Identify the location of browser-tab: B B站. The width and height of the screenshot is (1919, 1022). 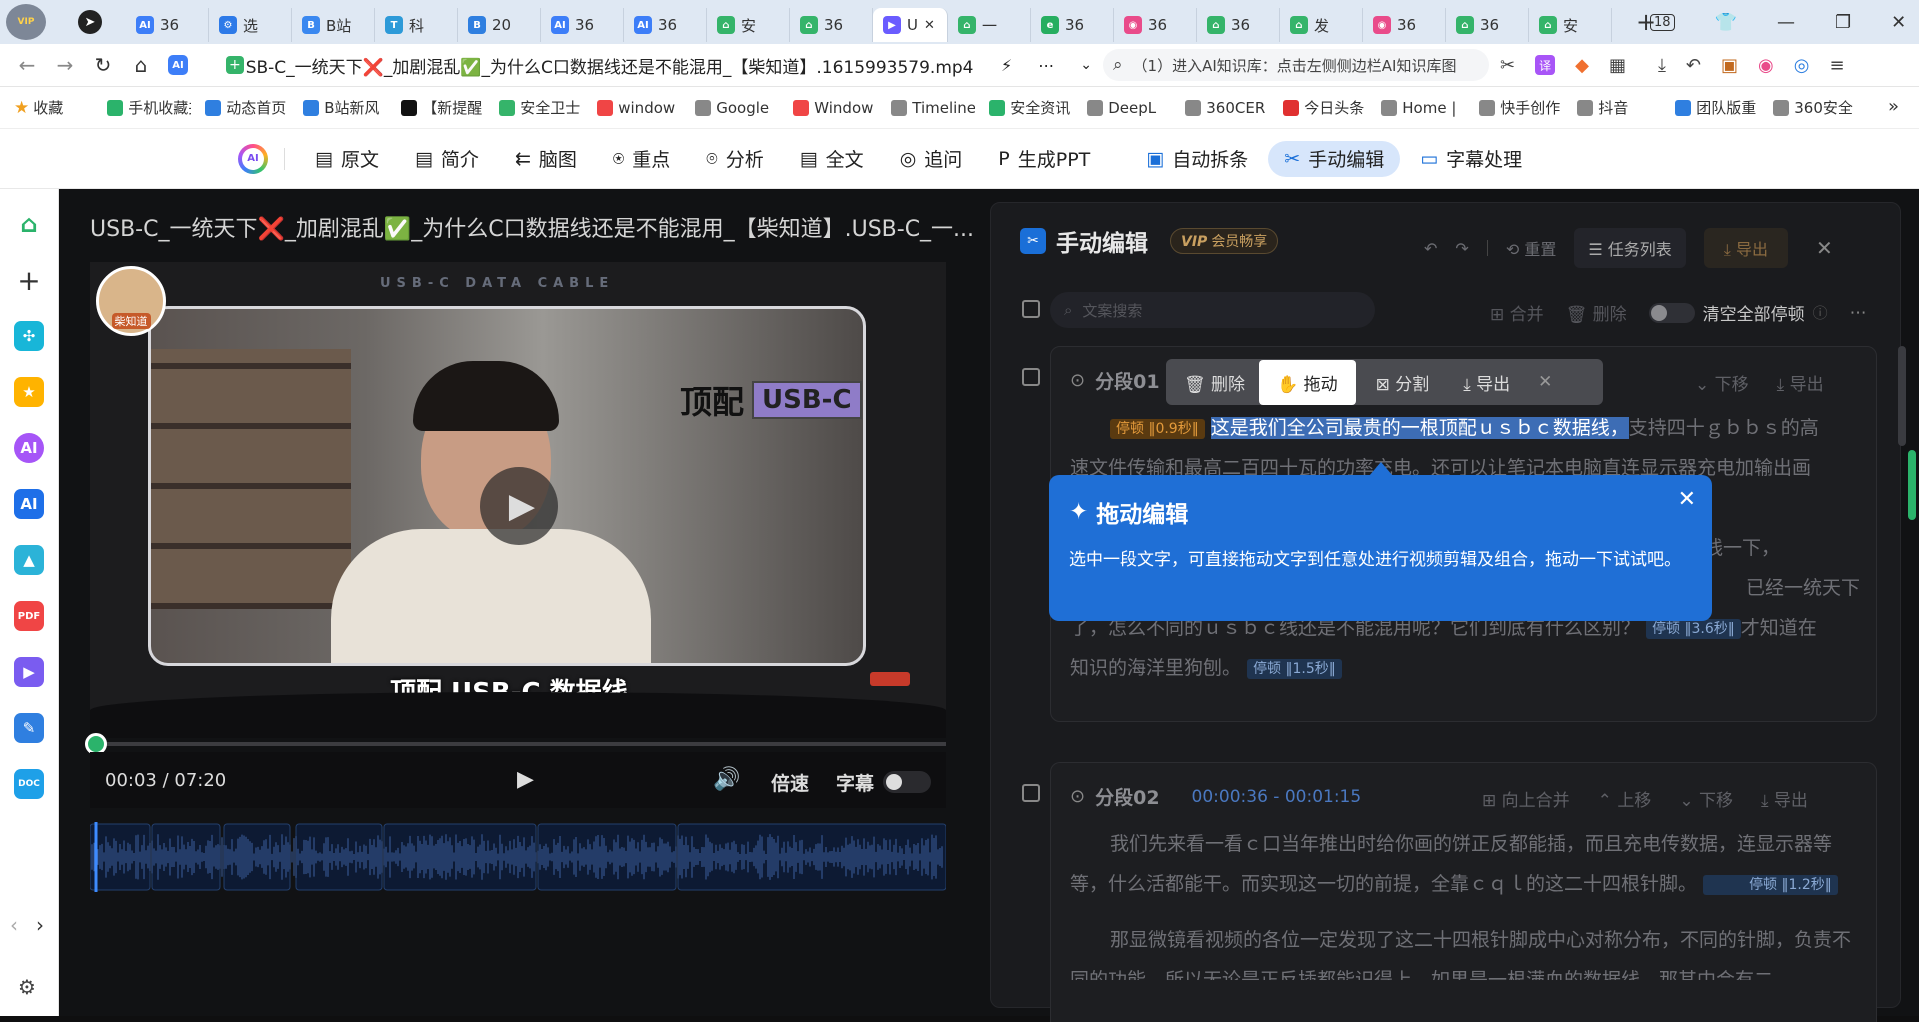
(333, 25).